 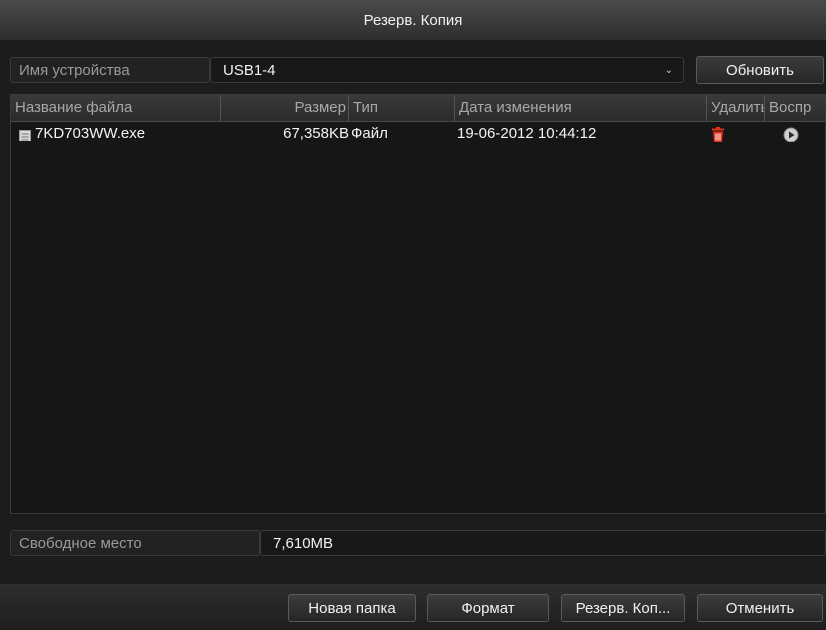 What do you see at coordinates (285, 108) in the screenshot?
I see `column-header-size: Размер` at bounding box center [285, 108].